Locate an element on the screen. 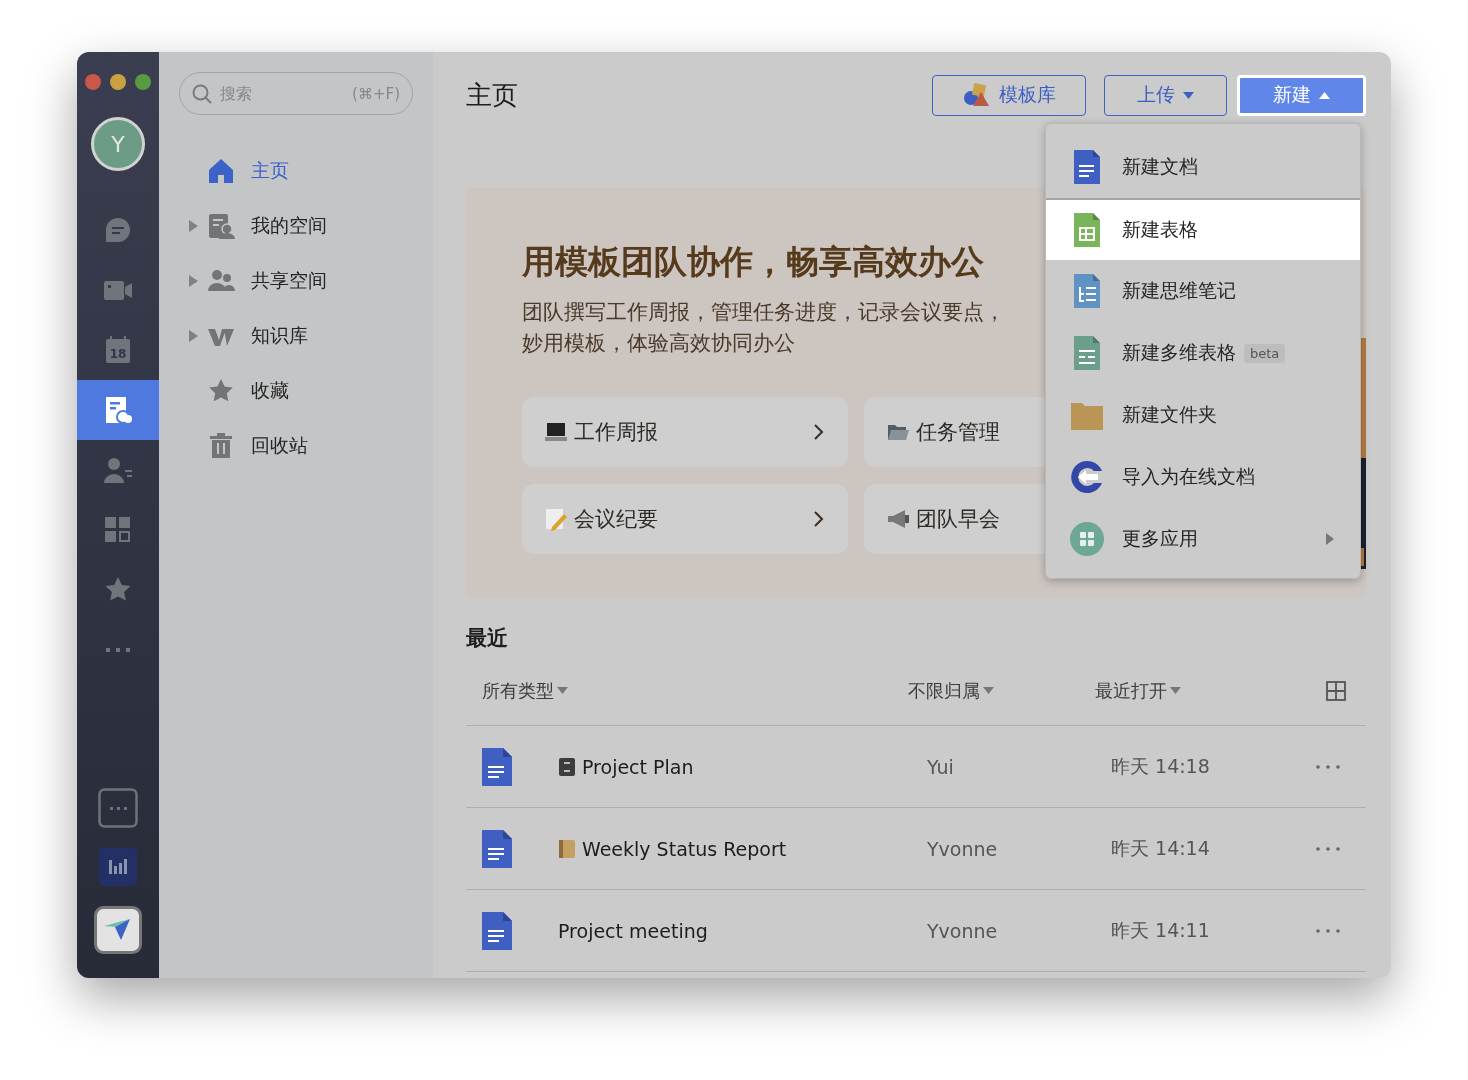 Image resolution: width=1468 pixels, height=1080 pixels. sidebar-item: 收藏 is located at coordinates (270, 390).